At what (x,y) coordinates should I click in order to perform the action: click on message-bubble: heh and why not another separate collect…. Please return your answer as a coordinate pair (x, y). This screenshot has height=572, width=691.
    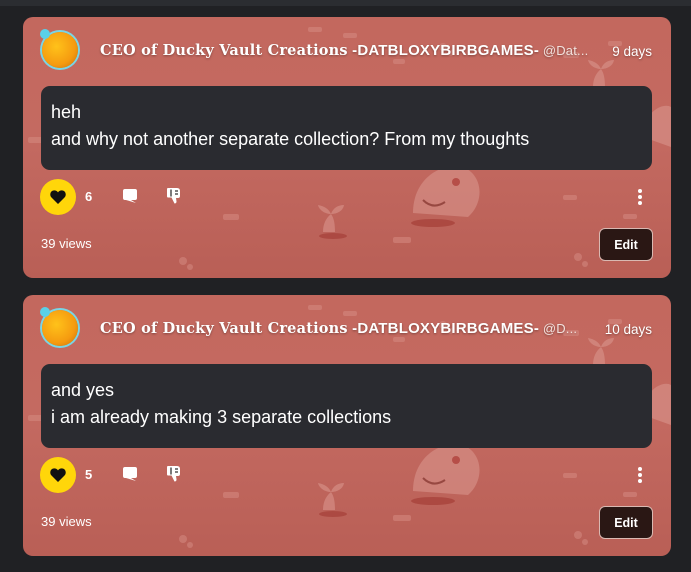
    Looking at the image, I should click on (346, 128).